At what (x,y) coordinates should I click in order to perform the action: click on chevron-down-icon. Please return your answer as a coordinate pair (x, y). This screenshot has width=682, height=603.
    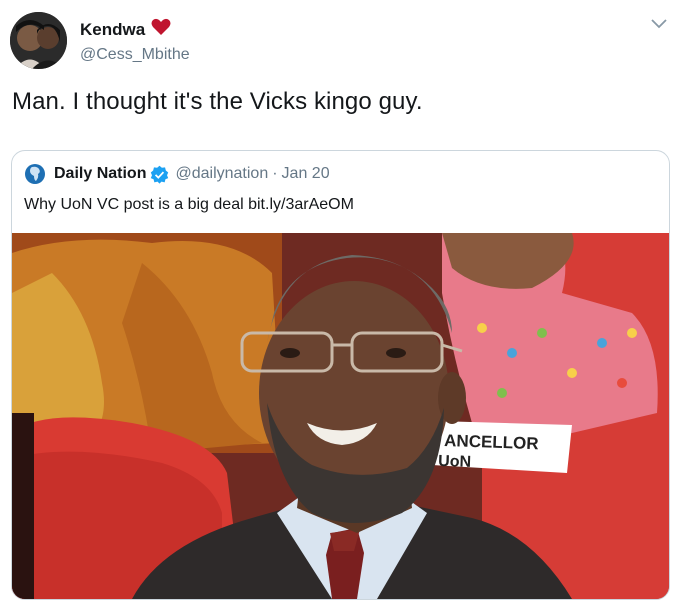
    Looking at the image, I should click on (659, 23).